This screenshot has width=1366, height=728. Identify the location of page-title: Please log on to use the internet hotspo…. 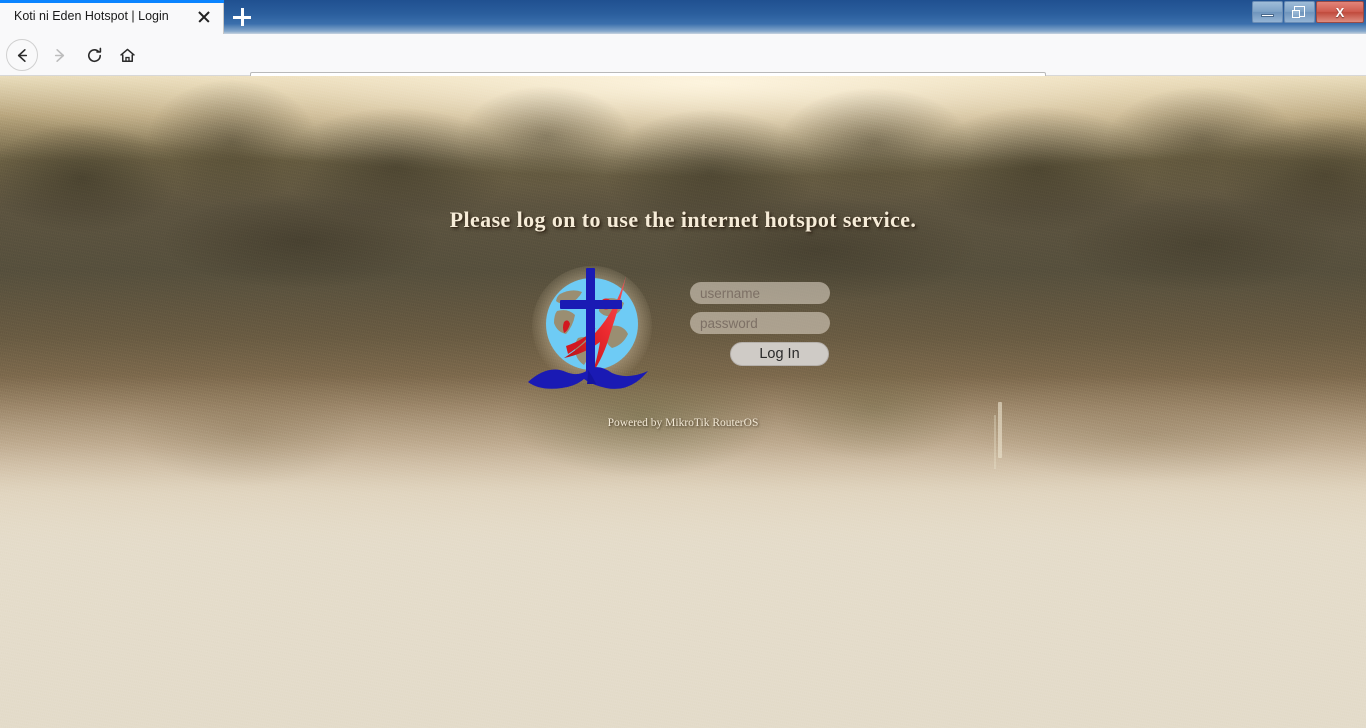
(683, 219).